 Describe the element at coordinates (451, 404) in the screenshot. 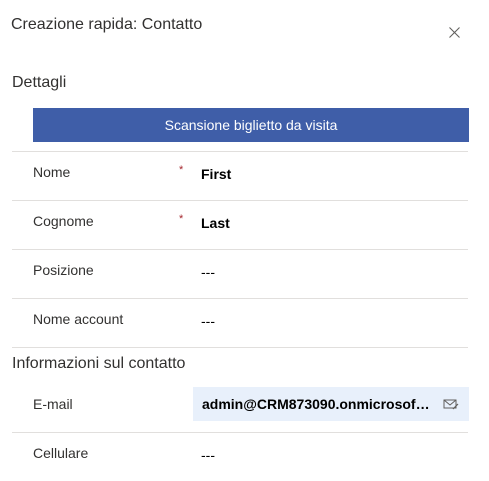

I see `send-email-icon` at that location.